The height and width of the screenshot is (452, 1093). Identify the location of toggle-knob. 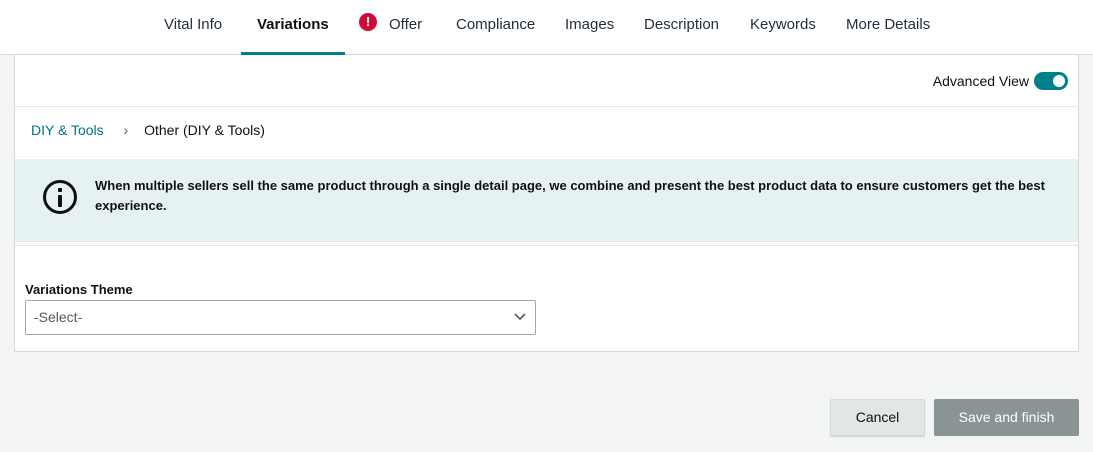
(1059, 81).